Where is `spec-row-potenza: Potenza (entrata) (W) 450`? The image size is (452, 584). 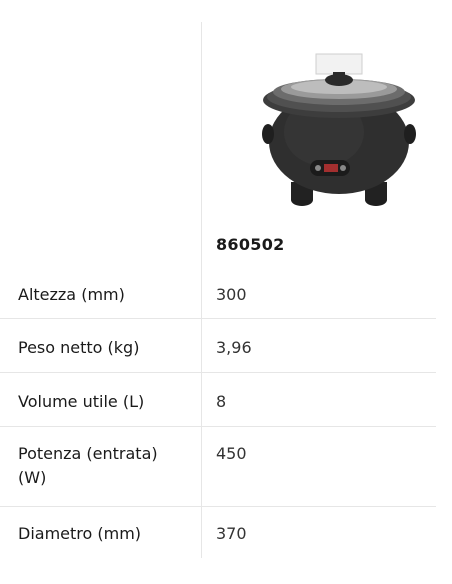 spec-row-potenza: Potenza (entrata) (W) 450 is located at coordinates (226, 467).